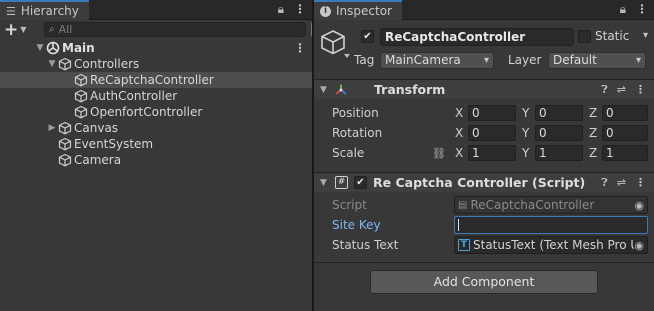  I want to click on site-key-input, so click(551, 225).